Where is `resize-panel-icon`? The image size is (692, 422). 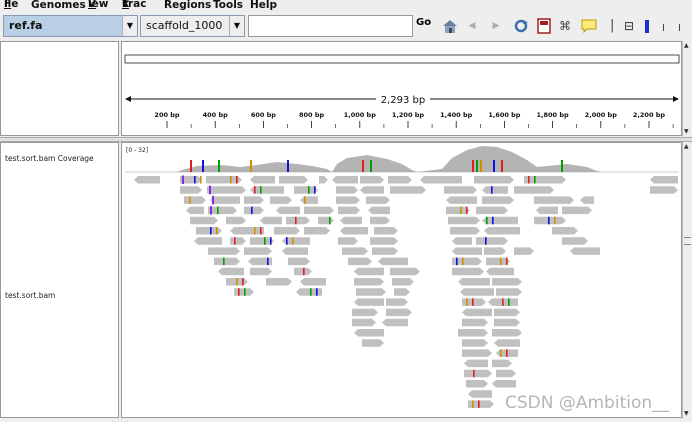 resize-panel-icon is located at coordinates (544, 26).